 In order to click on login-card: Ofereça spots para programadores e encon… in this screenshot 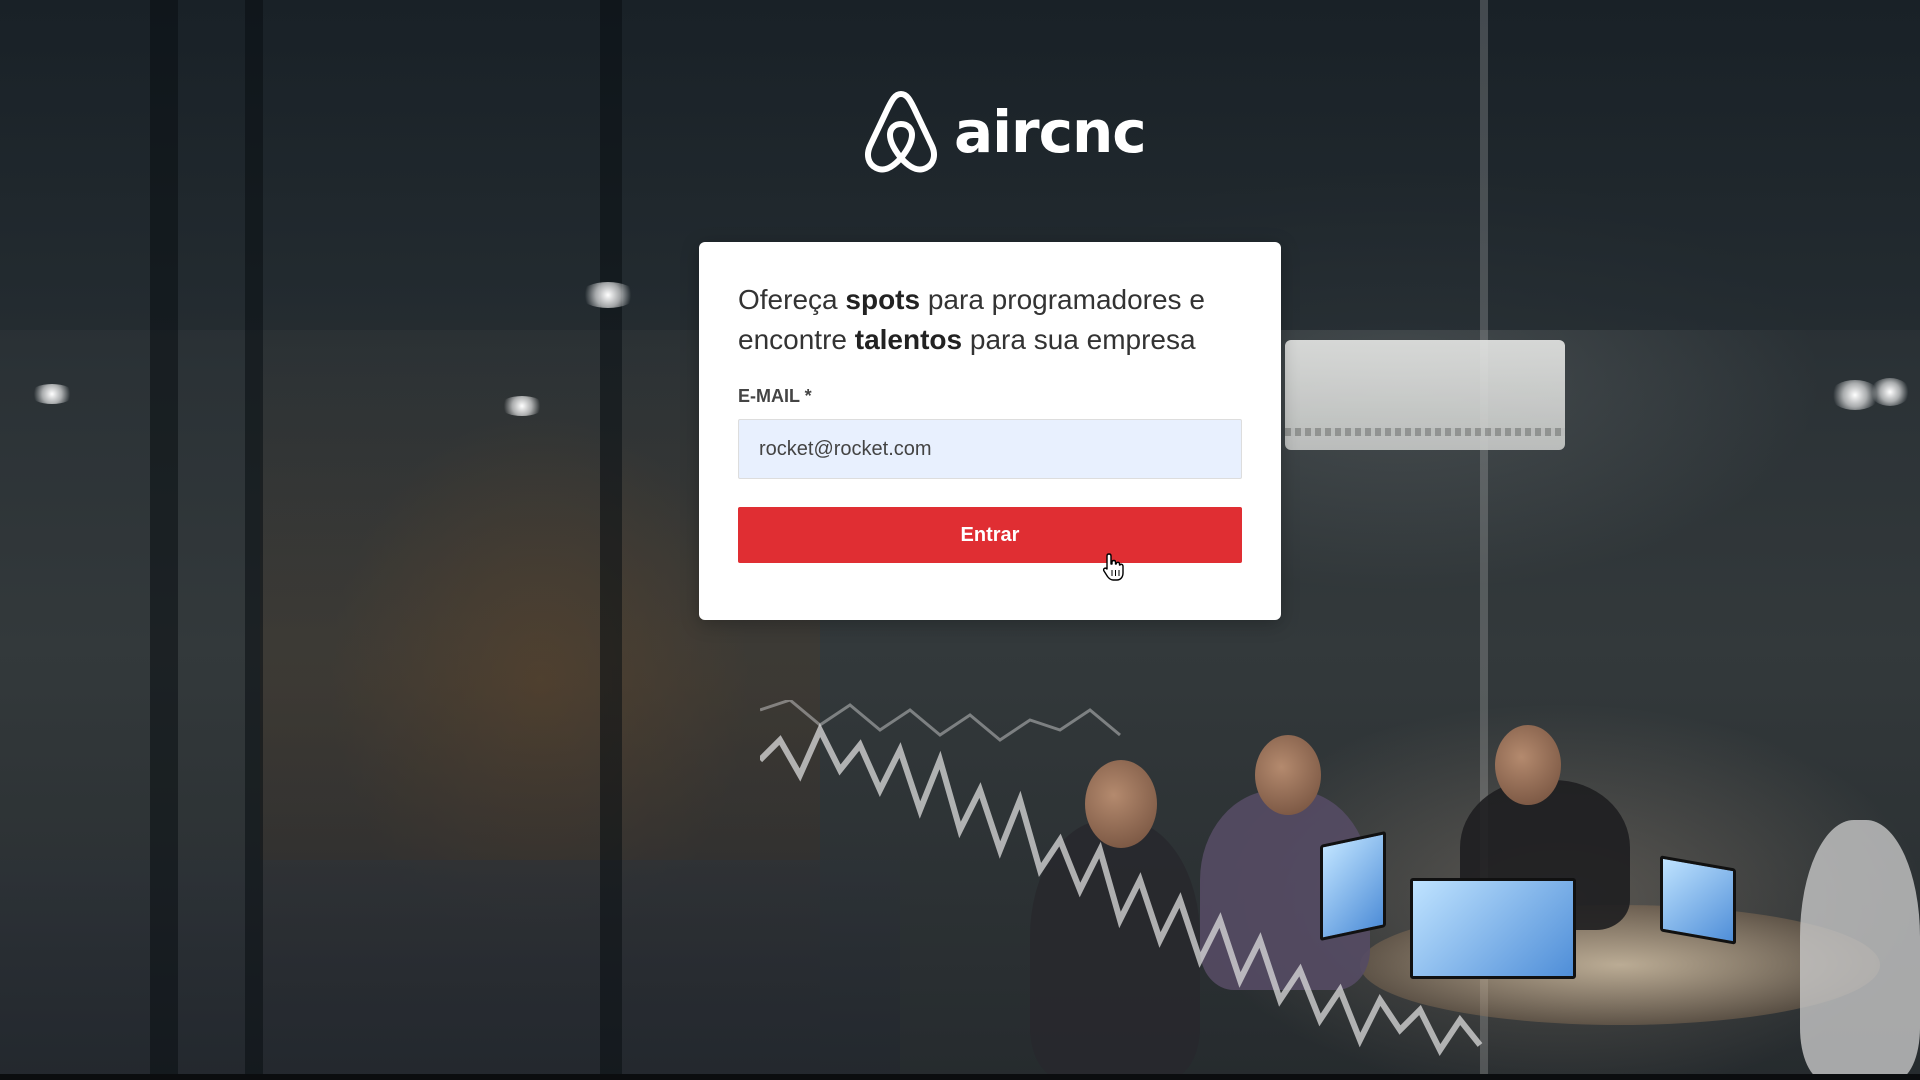, I will do `click(990, 431)`.